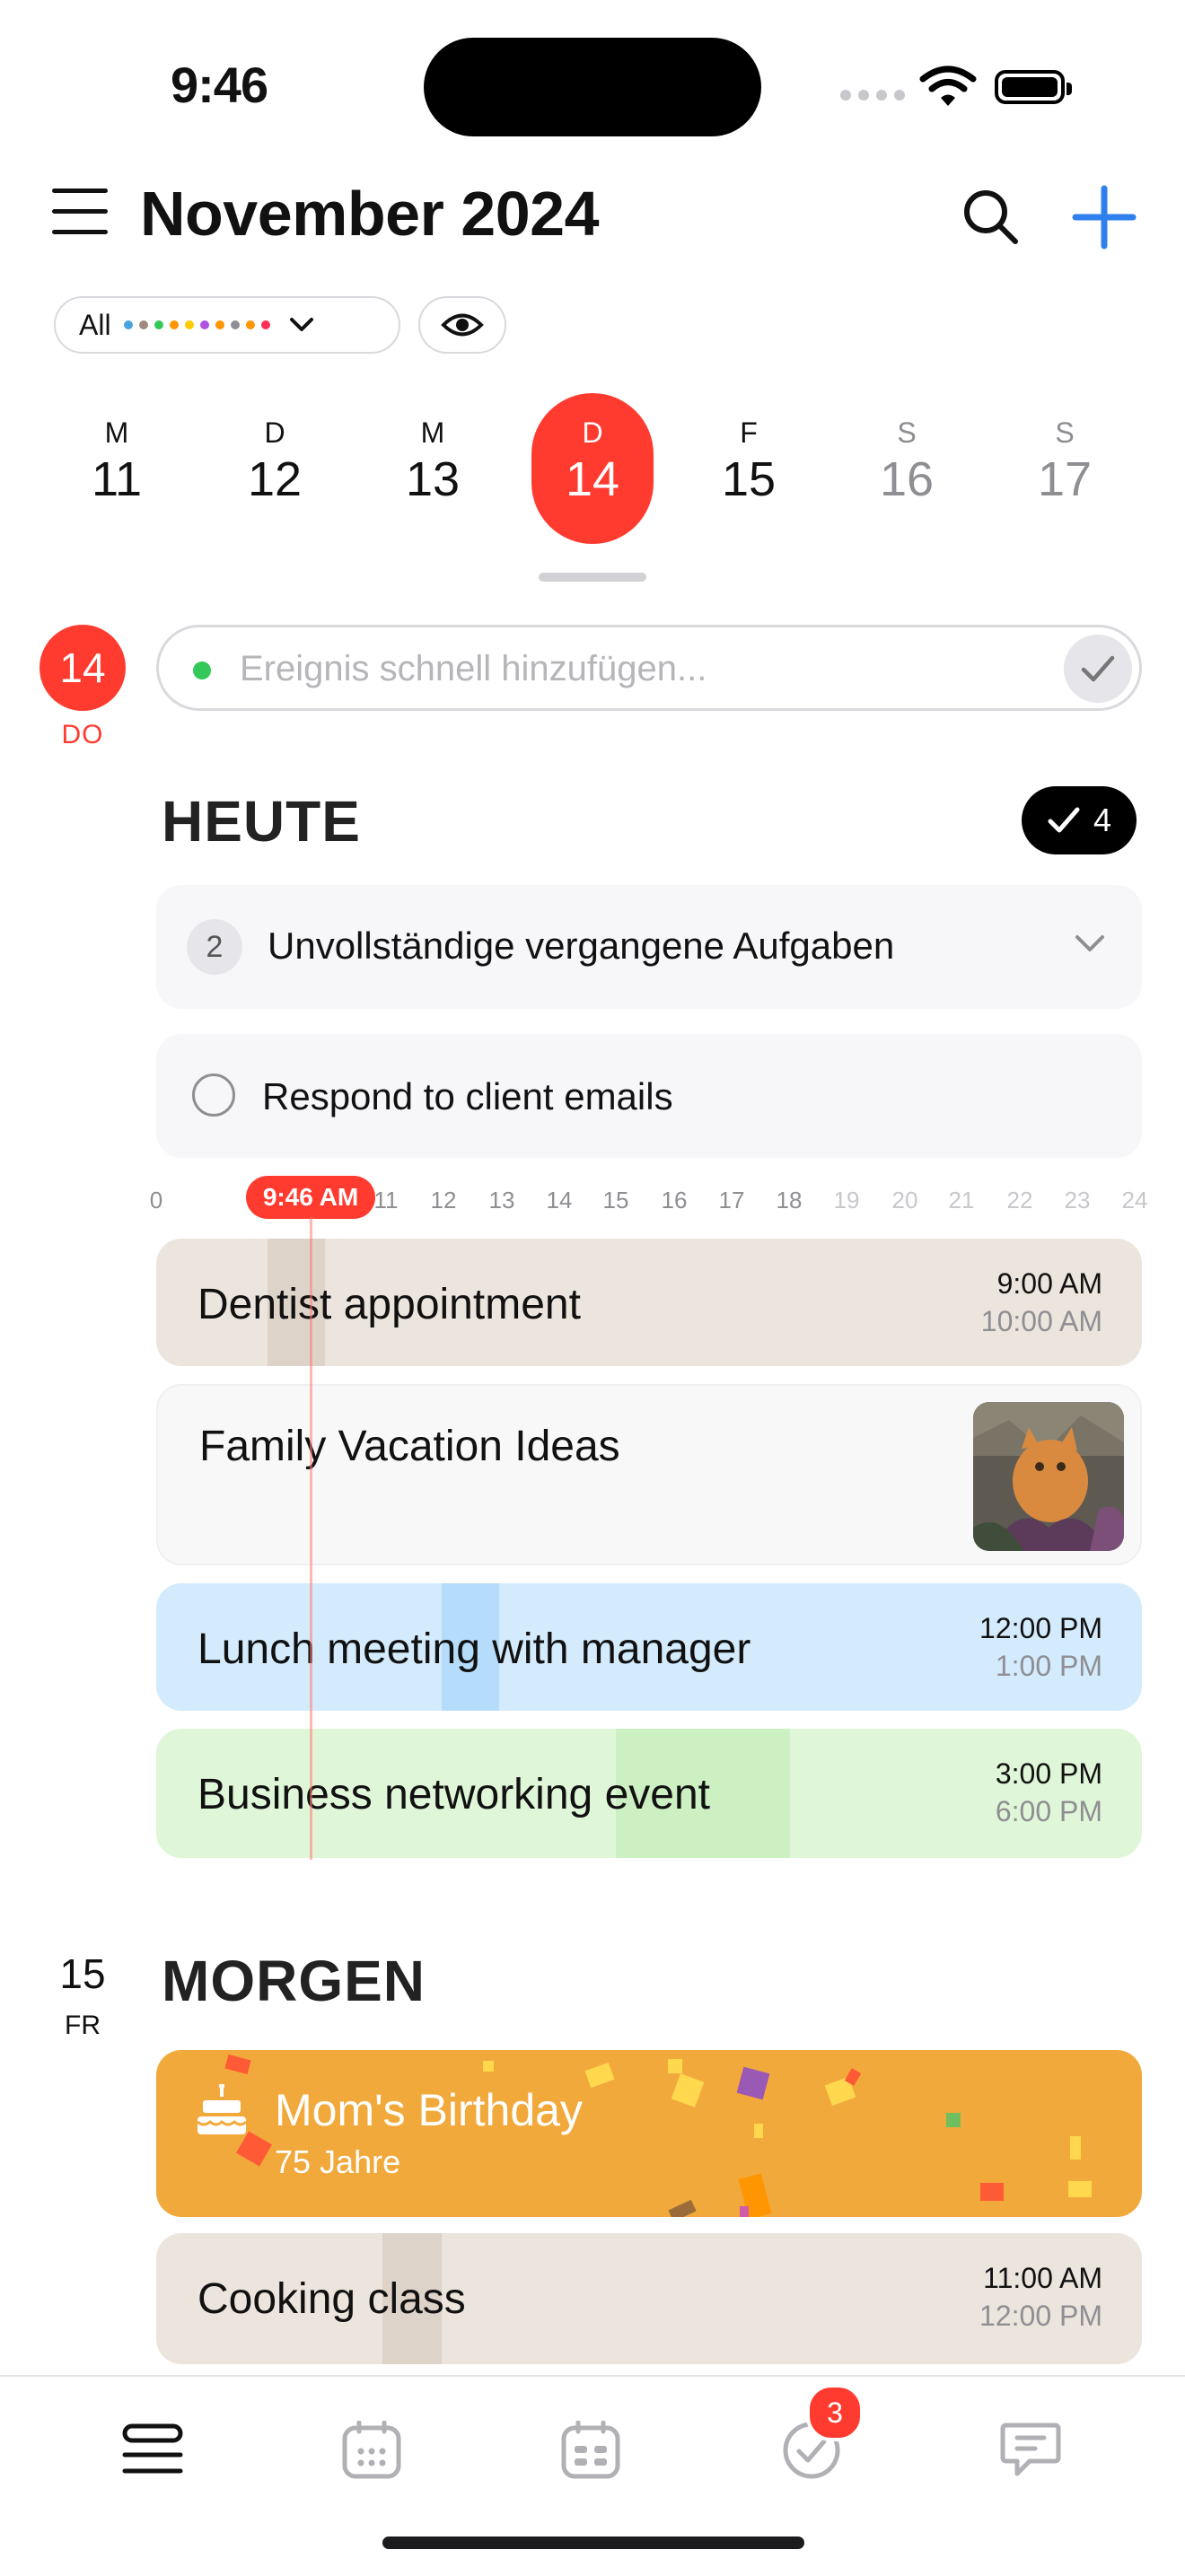 The height and width of the screenshot is (2576, 1185). What do you see at coordinates (386, 1200) in the screenshot?
I see `hour-tick: 11` at bounding box center [386, 1200].